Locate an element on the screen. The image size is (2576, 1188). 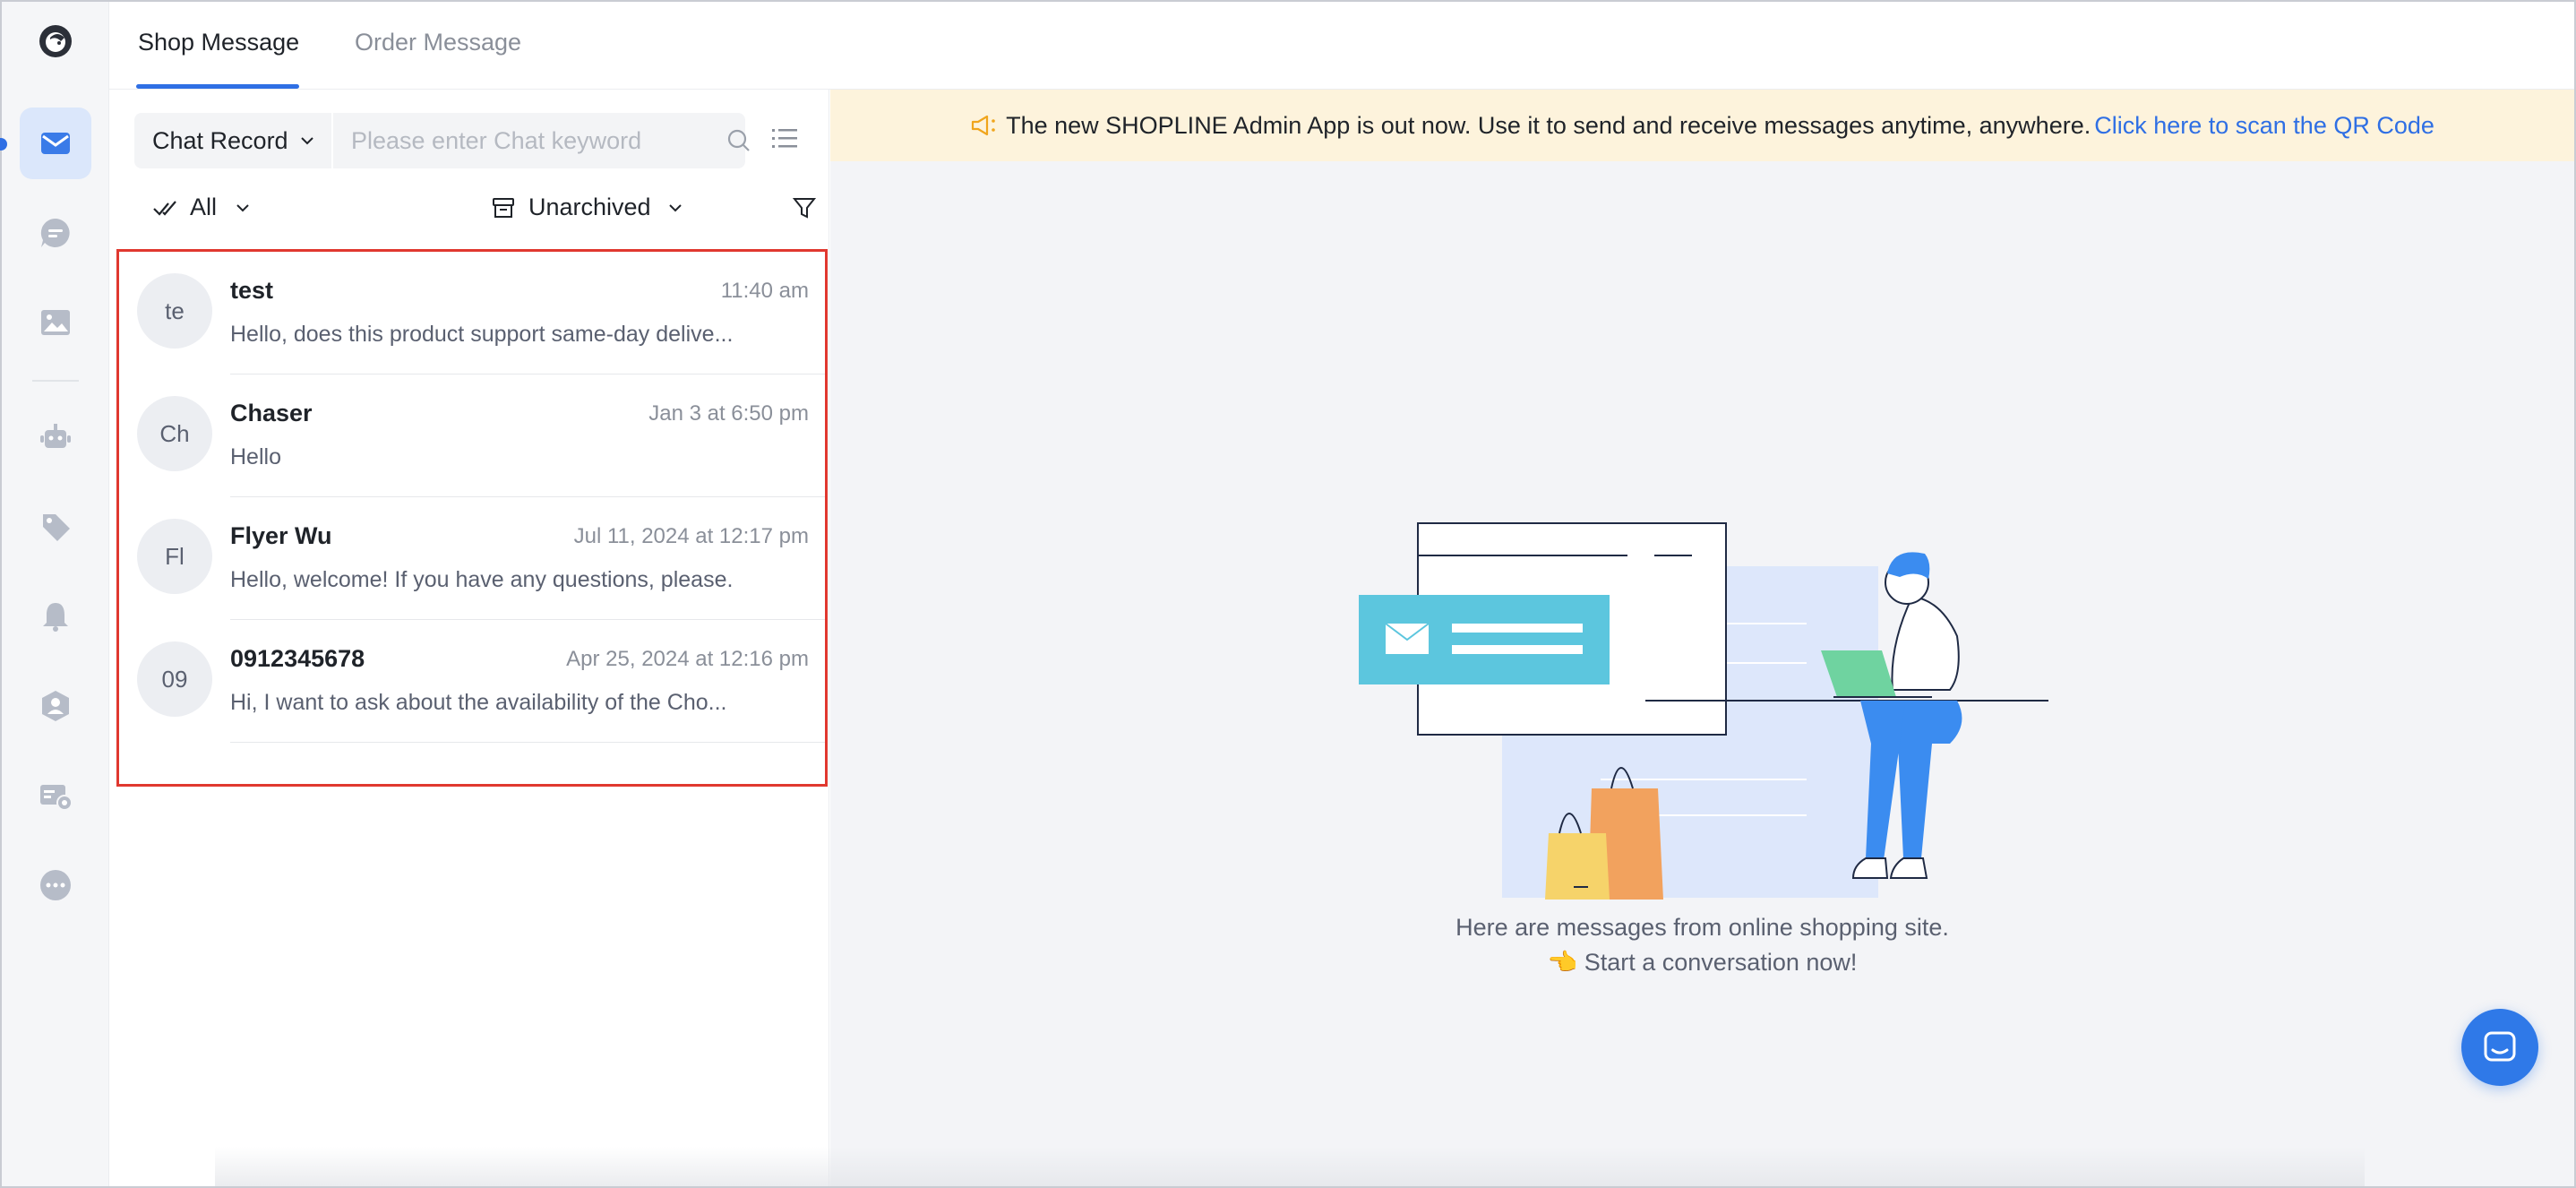
read-filter-label: All is located at coordinates (204, 207).